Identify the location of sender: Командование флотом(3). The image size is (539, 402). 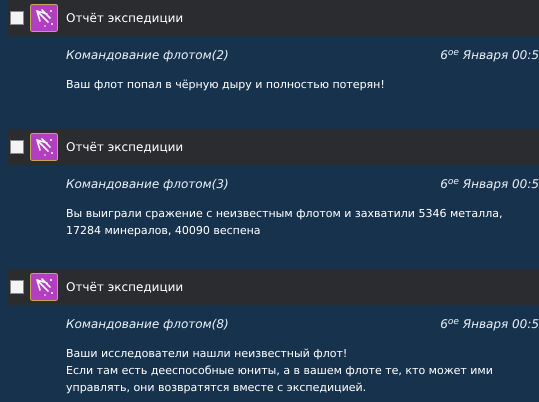
(147, 184).